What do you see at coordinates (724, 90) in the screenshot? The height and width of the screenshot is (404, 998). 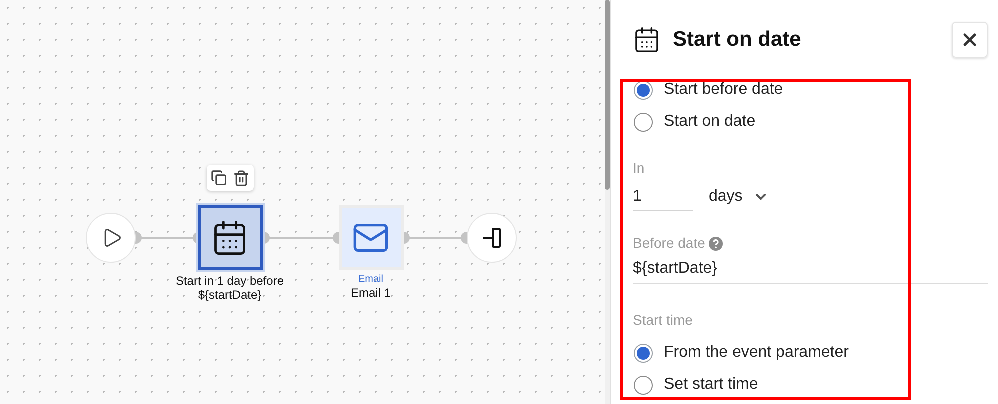 I see `radio-label: Start before date` at bounding box center [724, 90].